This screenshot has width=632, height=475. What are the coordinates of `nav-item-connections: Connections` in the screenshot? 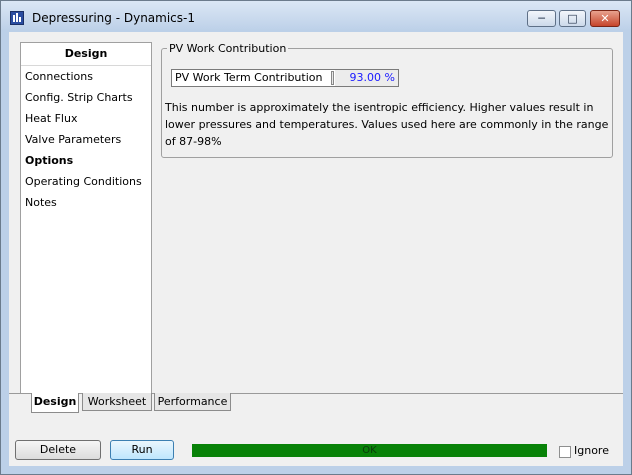 It's located at (86, 76).